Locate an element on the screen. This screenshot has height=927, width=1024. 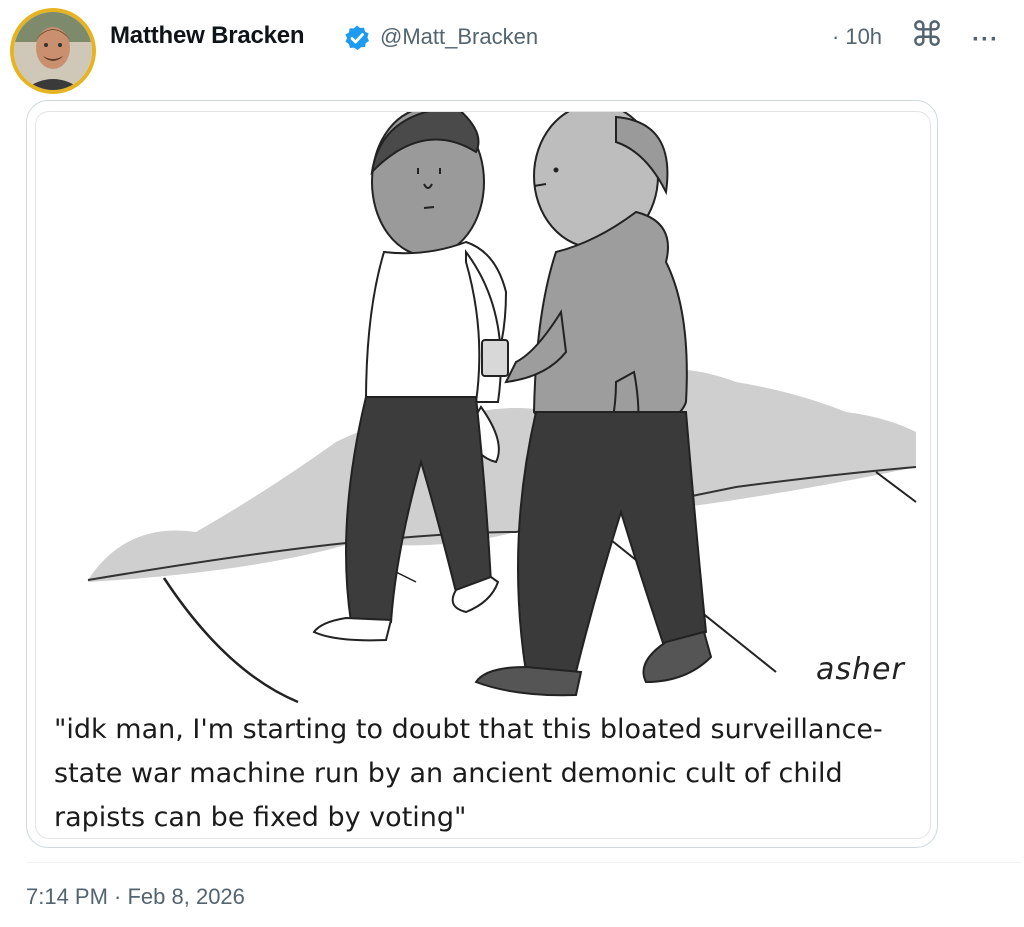
more-options-icon: ··· is located at coordinates (985, 40).